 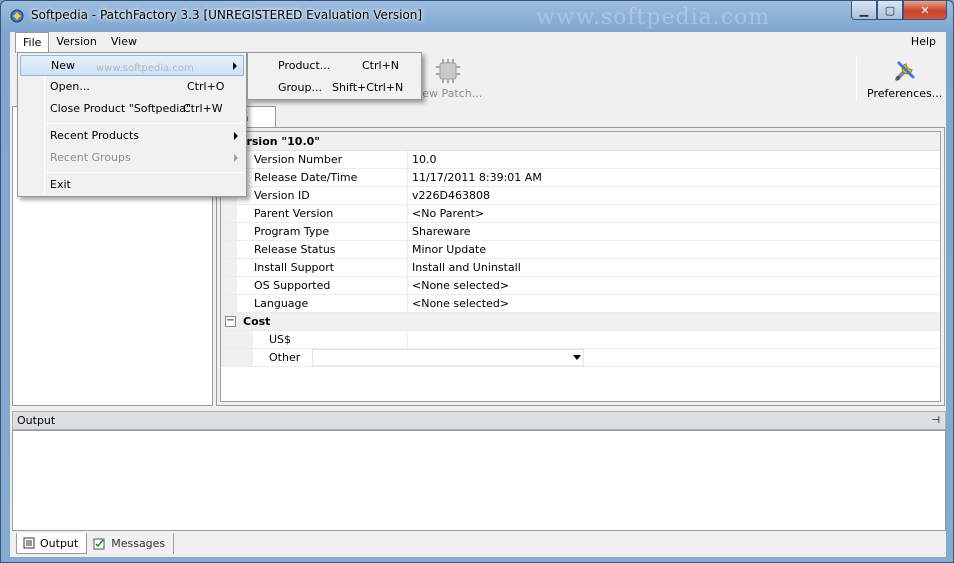 What do you see at coordinates (29, 543) in the screenshot?
I see `output-icon` at bounding box center [29, 543].